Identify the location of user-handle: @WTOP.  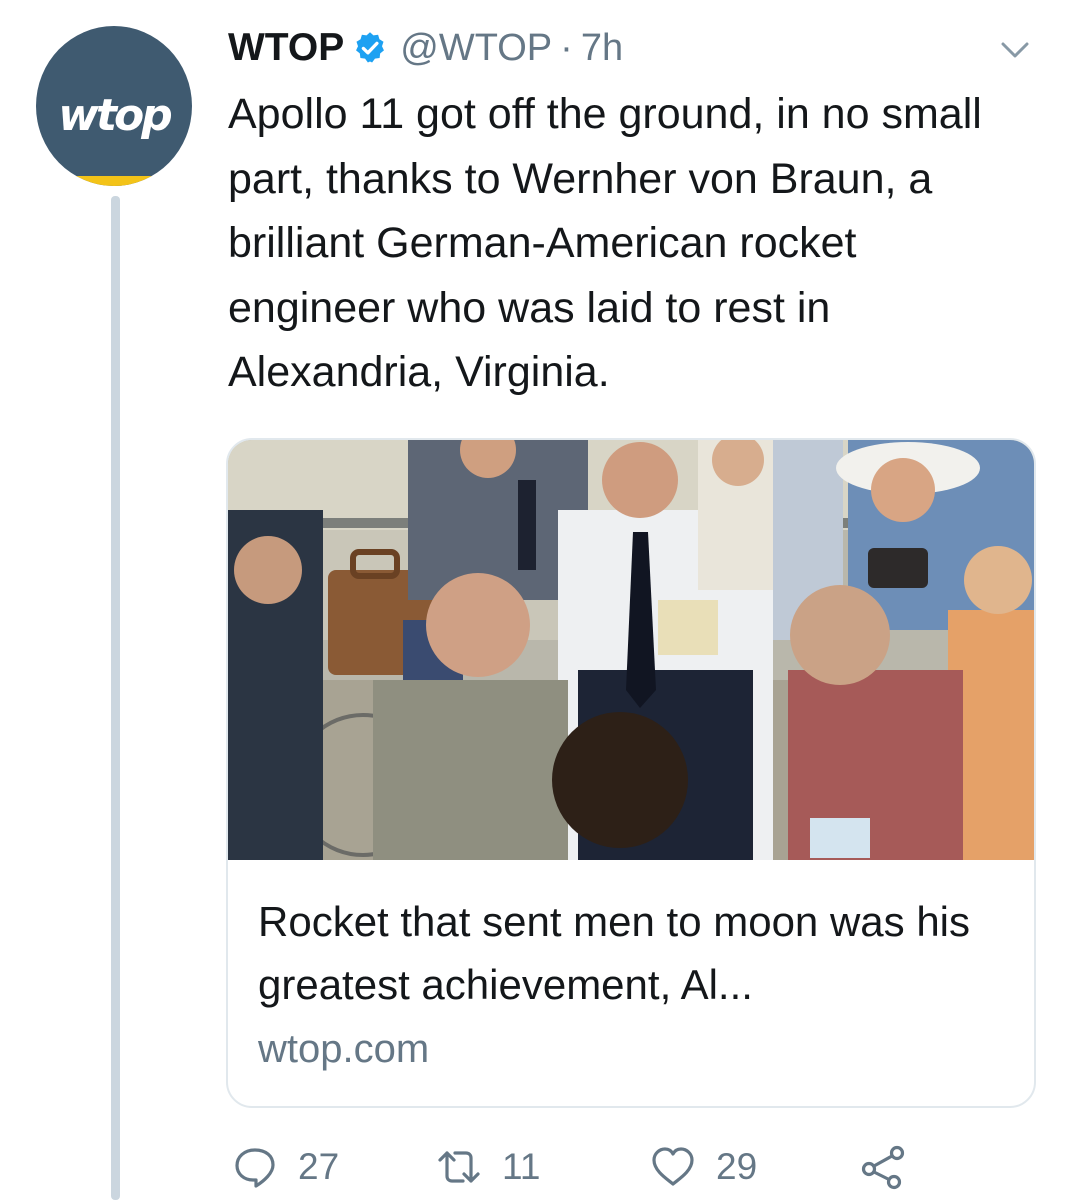
(476, 48).